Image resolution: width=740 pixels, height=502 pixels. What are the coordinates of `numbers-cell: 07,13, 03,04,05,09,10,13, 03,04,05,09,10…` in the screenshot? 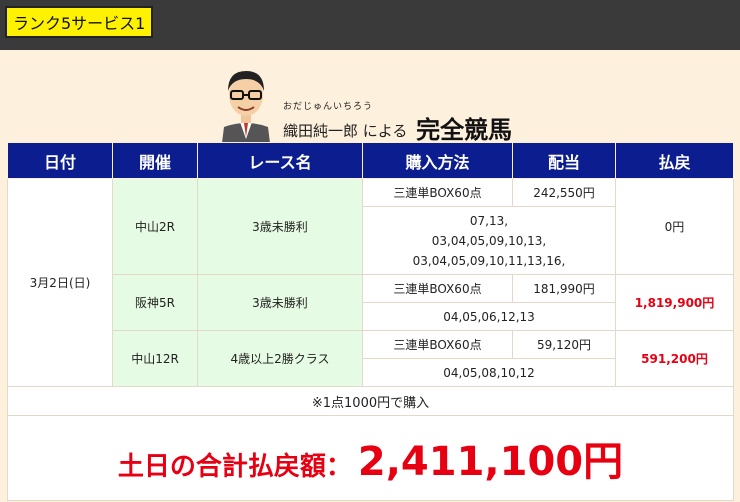 It's located at (489, 240).